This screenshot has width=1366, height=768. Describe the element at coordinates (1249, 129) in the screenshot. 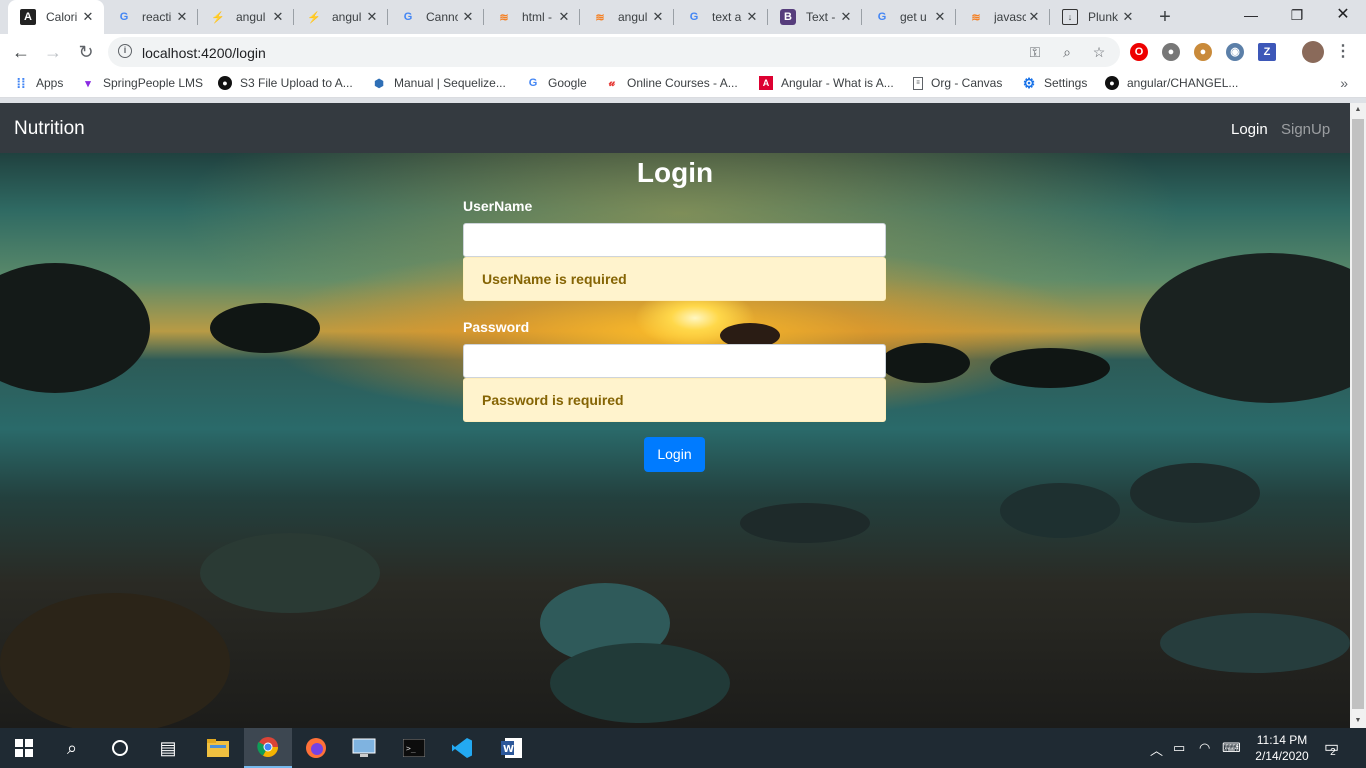

I see `nav-login-link: Login` at that location.